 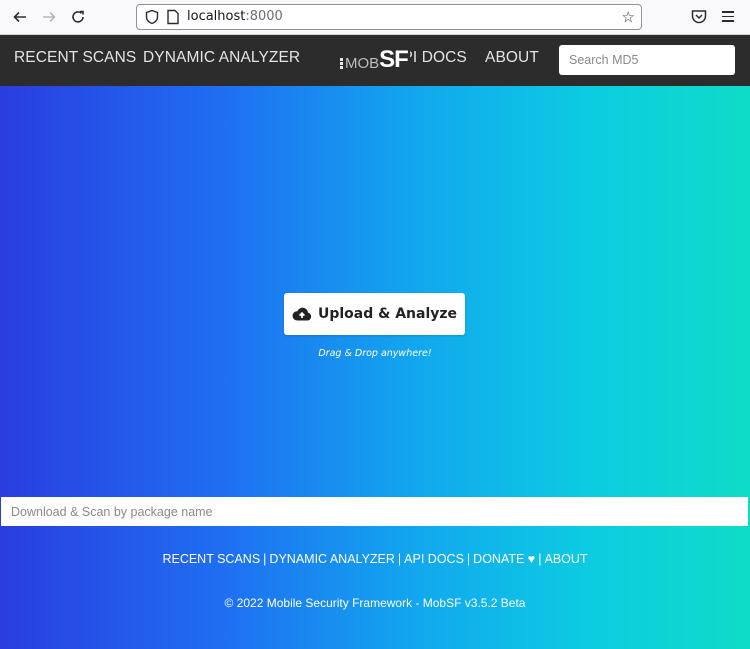 I want to click on upload-analyze-button: Upload & Analyze, so click(x=374, y=314).